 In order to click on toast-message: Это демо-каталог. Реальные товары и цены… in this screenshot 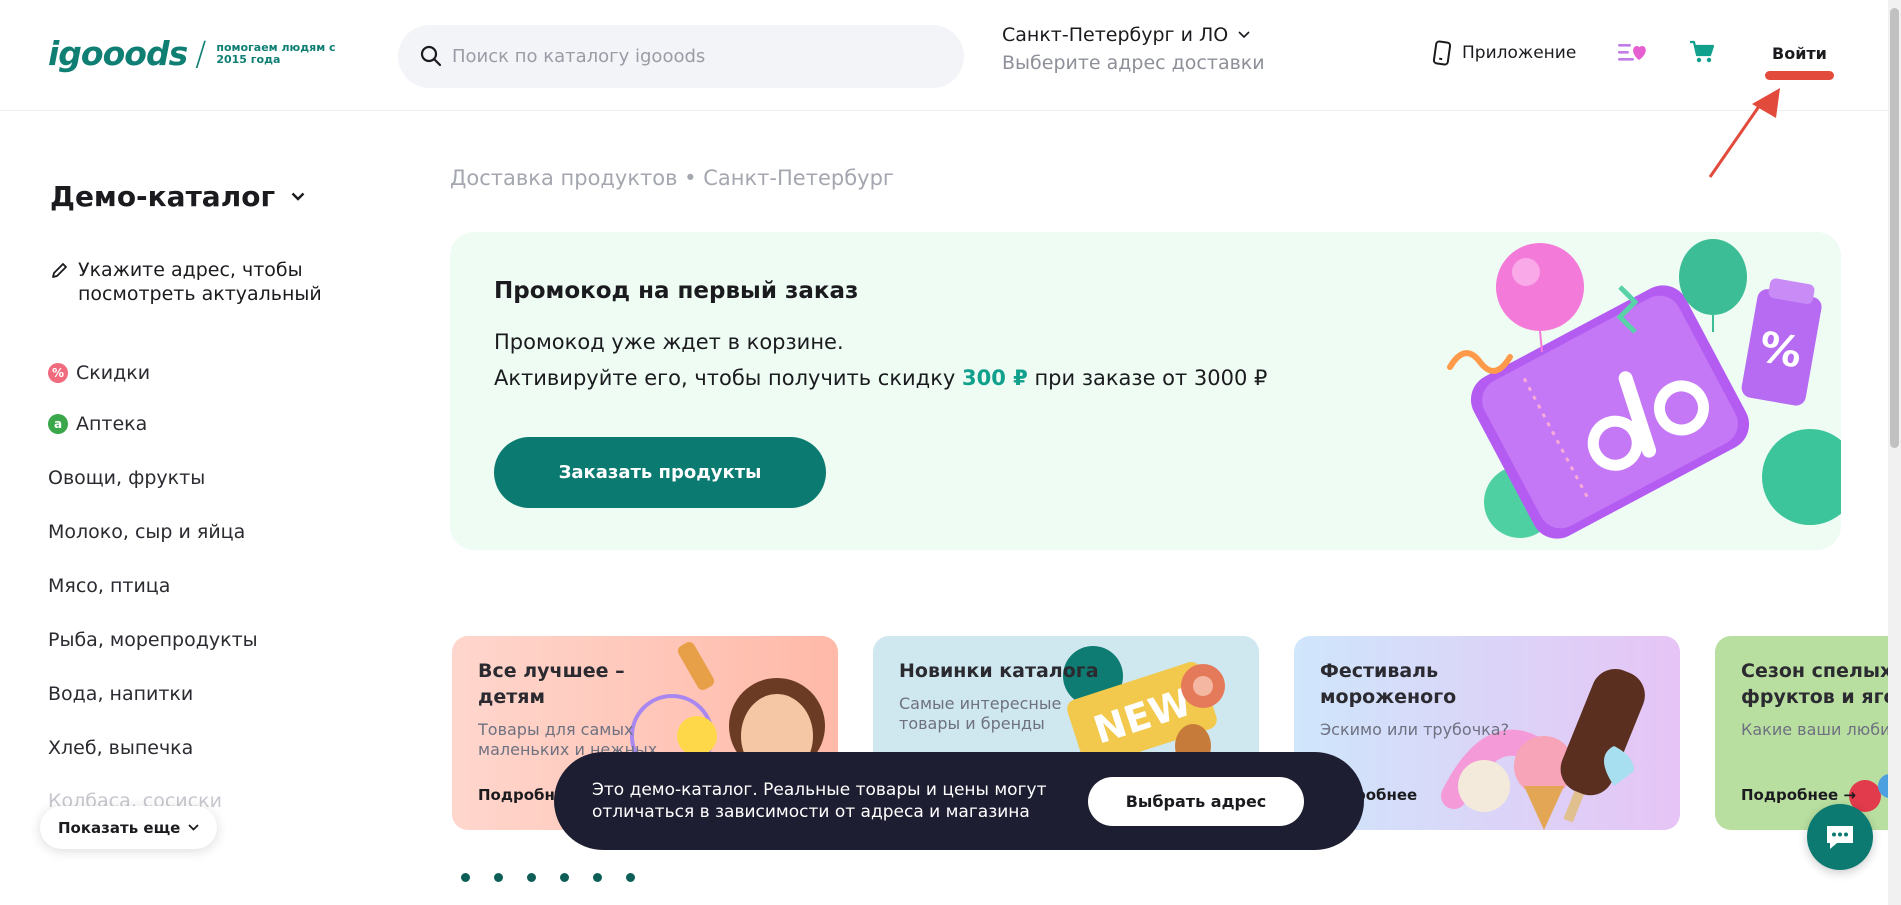, I will do `click(819, 801)`.